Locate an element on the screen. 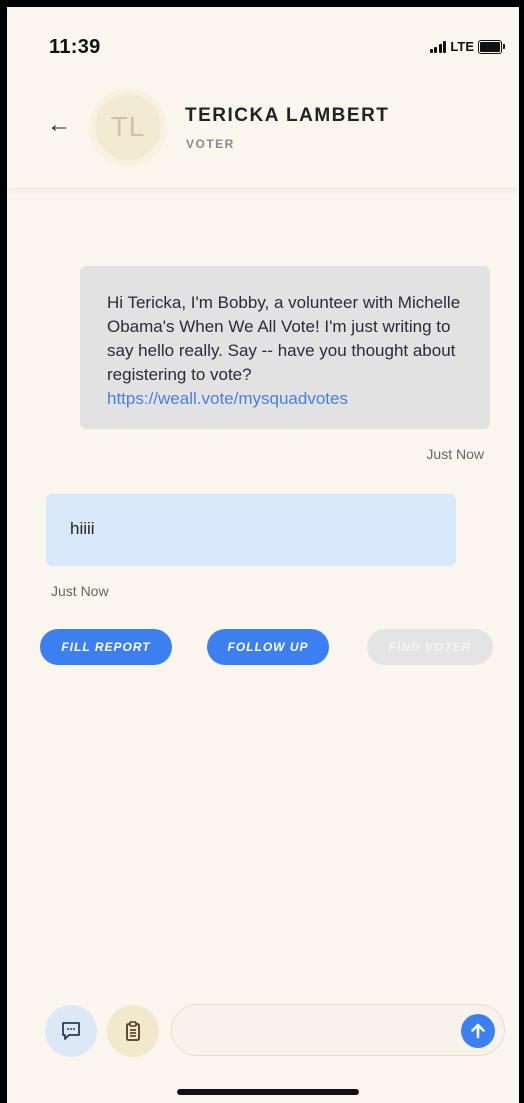 Image resolution: width=524 pixels, height=1103 pixels. find-voter-button: FIND VOTER is located at coordinates (430, 647).